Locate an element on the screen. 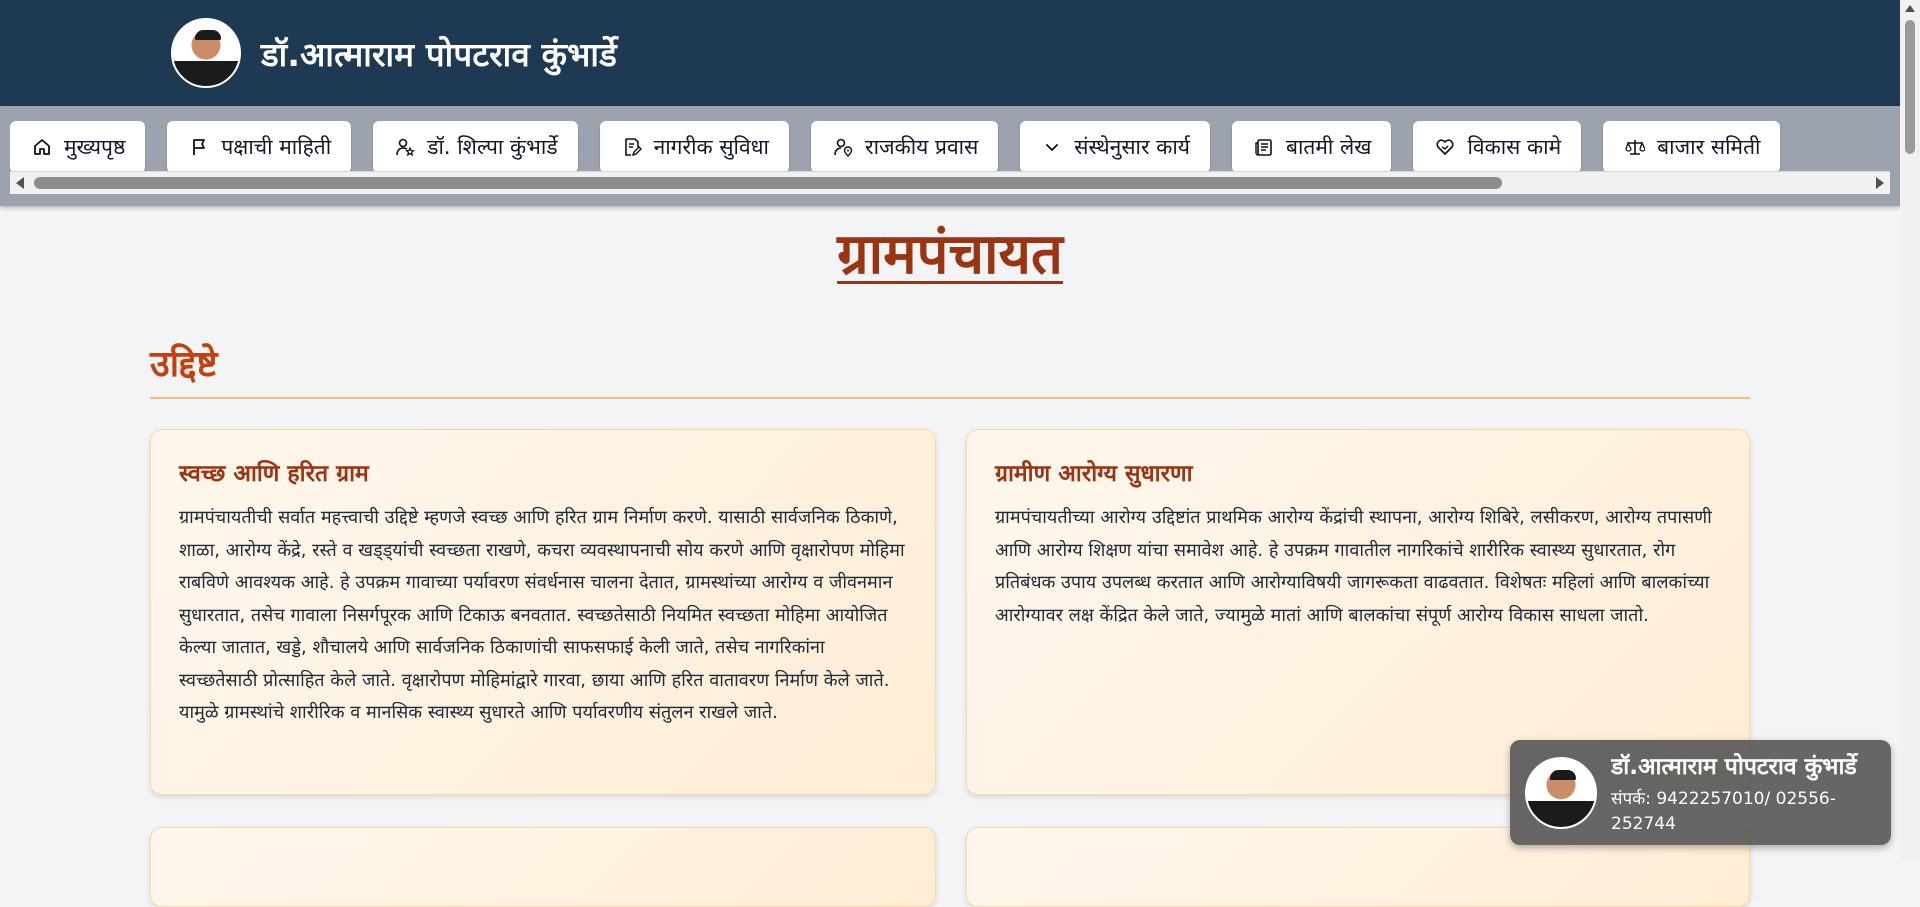 Image resolution: width=1920 pixels, height=907 pixels. card-title: ग्रामीण आरोग्य सुधारणा is located at coordinates (1094, 474).